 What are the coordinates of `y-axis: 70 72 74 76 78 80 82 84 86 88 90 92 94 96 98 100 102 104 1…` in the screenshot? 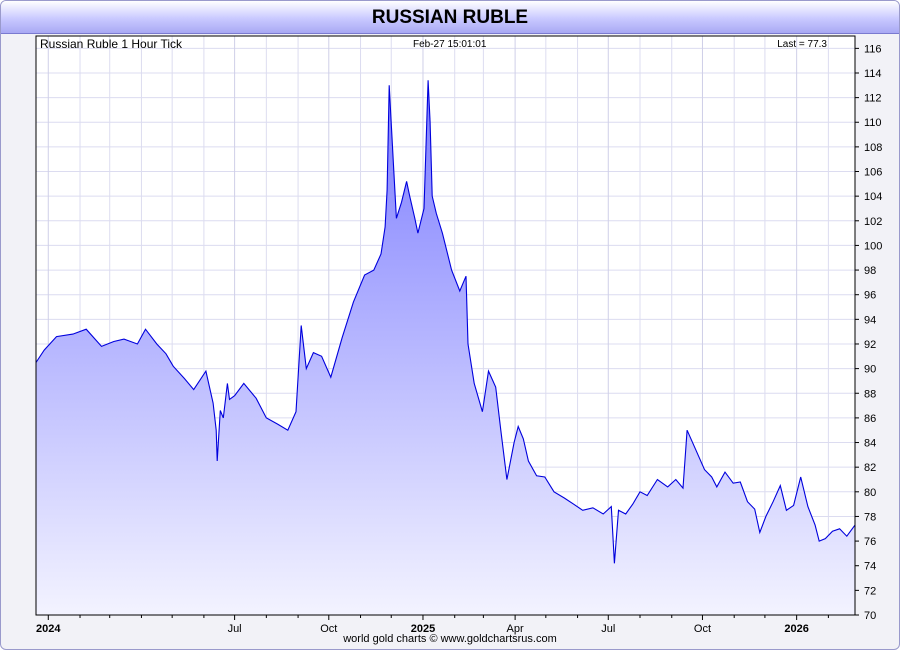 It's located at (868, 332).